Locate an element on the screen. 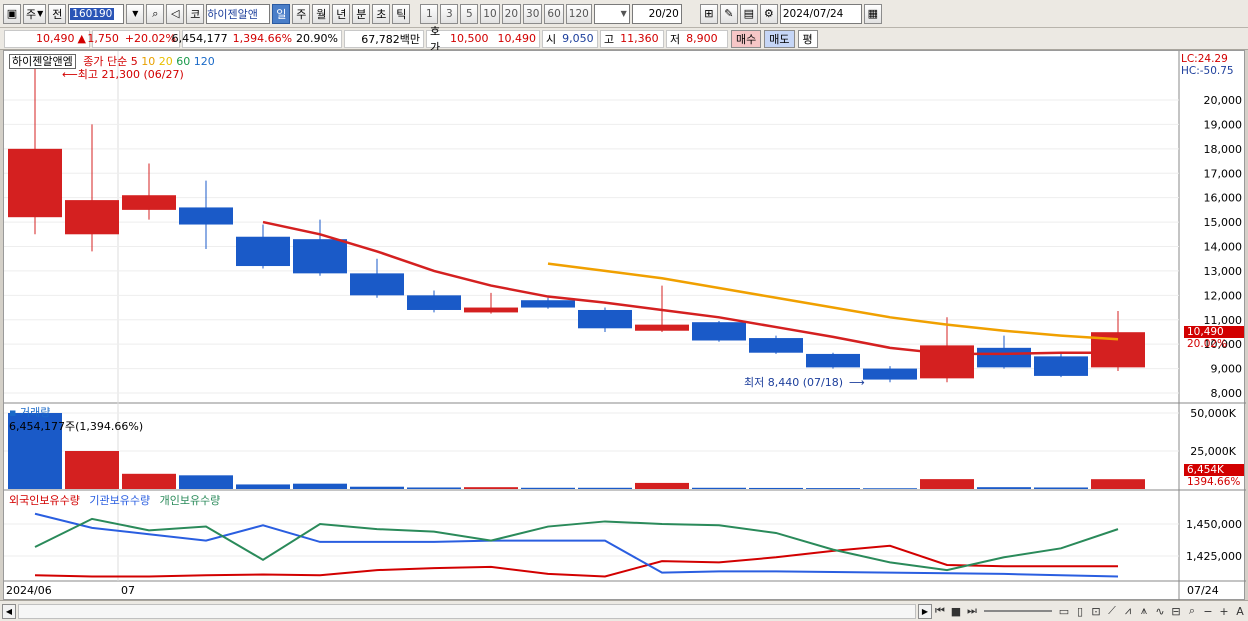 The image size is (1248, 621). price-tick-label: 14,000 is located at coordinates (1223, 247).